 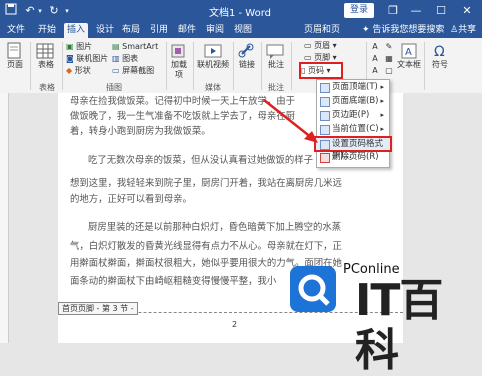 What do you see at coordinates (359, 10) in the screenshot?
I see `login-button: 登录` at bounding box center [359, 10].